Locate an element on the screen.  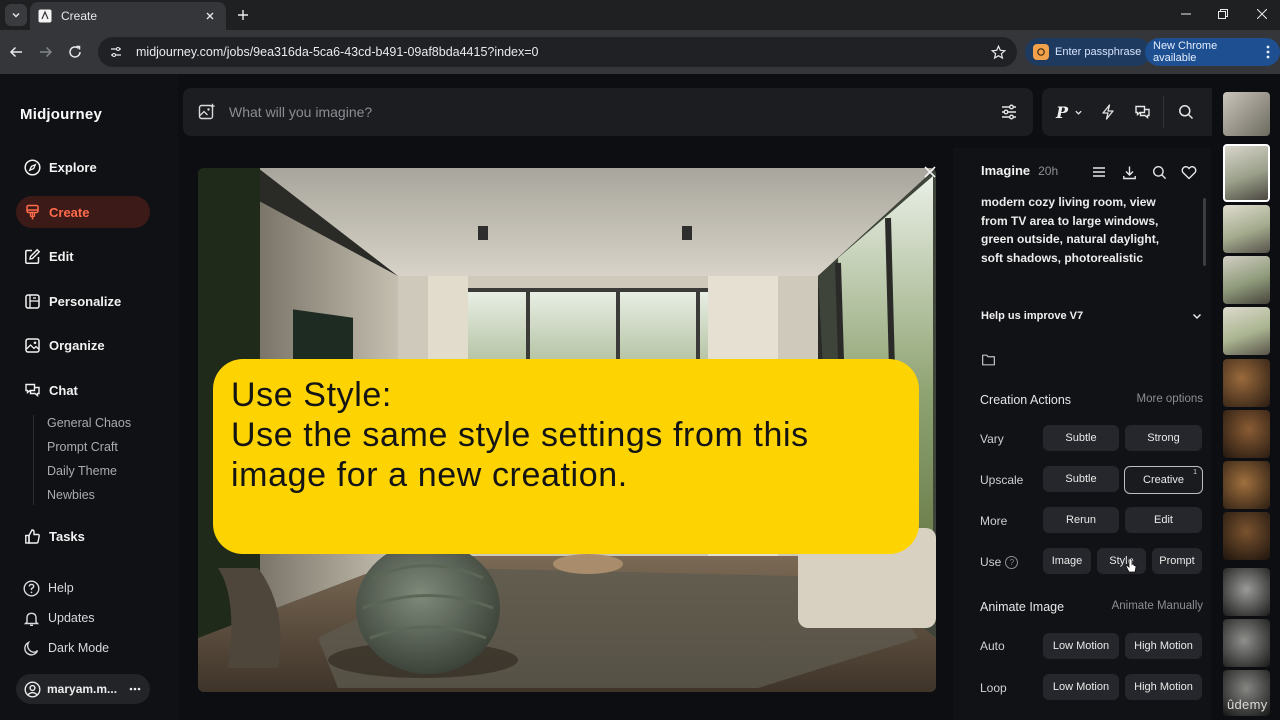
sidebar-item-label: Personalize is located at coordinates (85, 301).